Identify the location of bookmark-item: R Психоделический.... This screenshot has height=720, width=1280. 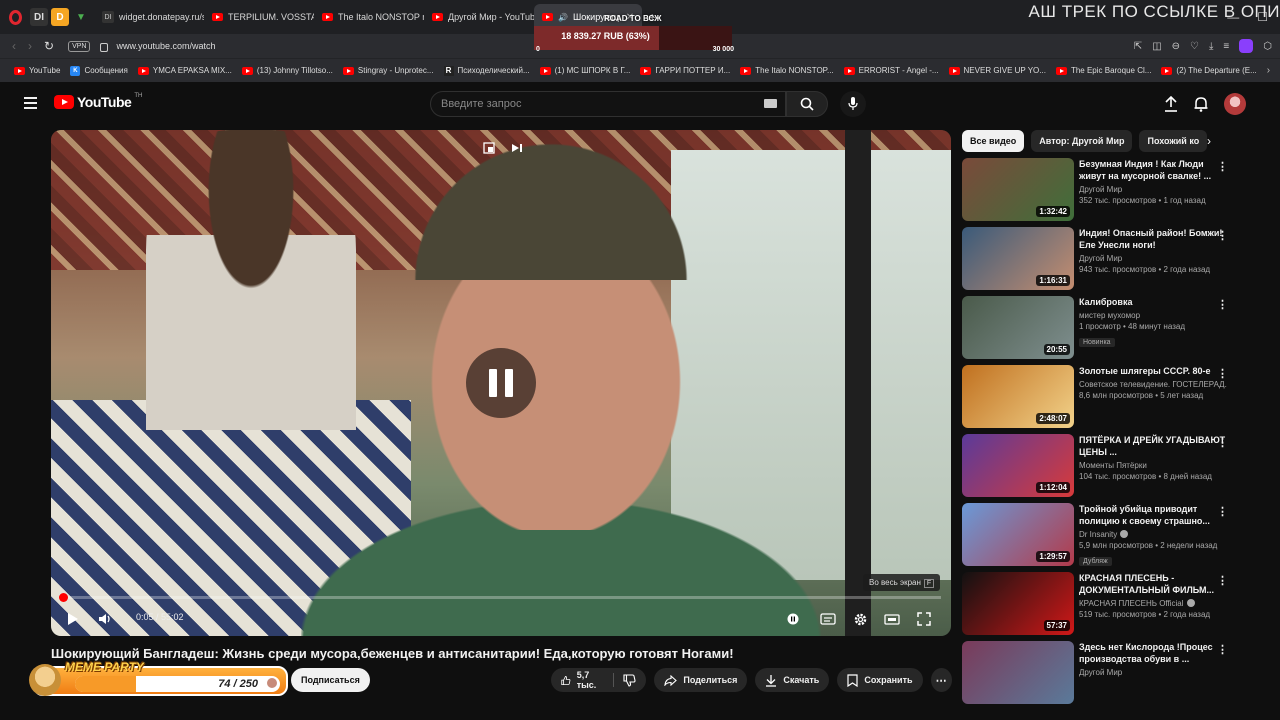
(486, 70).